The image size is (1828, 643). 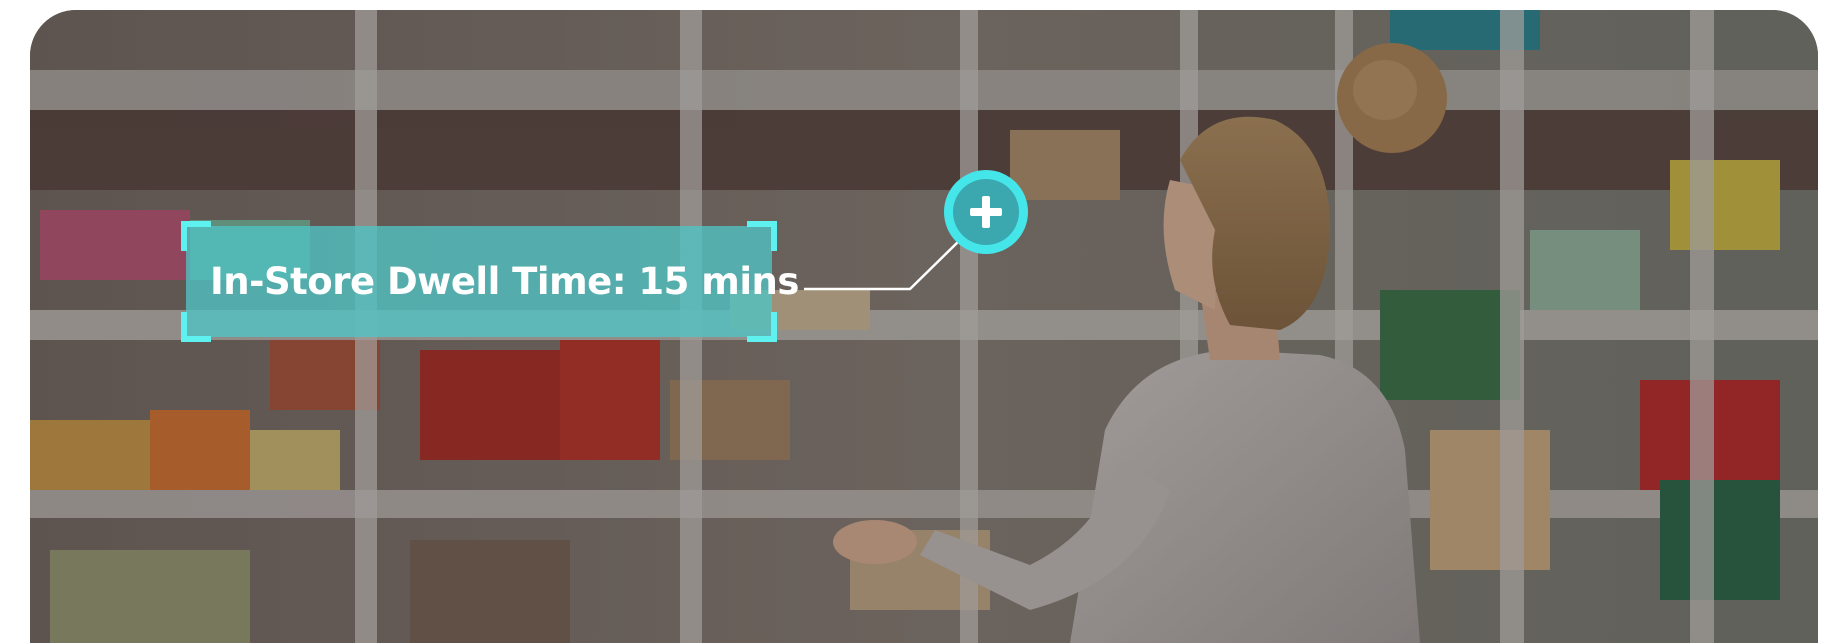 I want to click on plus-icon, so click(x=986, y=212).